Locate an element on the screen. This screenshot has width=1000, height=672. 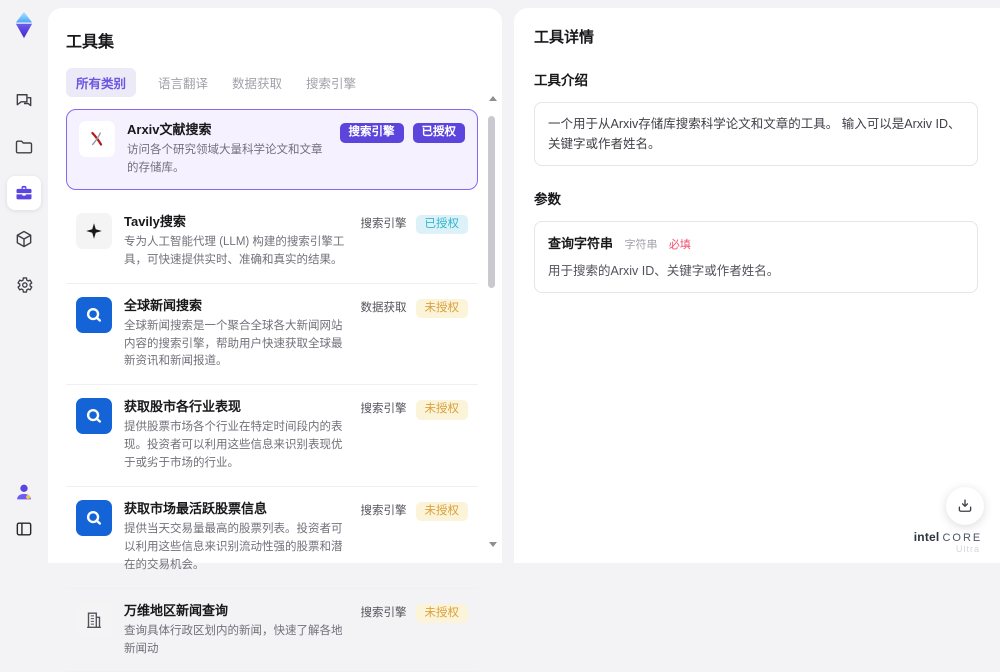
param-type: 字符串 is located at coordinates (640, 245).